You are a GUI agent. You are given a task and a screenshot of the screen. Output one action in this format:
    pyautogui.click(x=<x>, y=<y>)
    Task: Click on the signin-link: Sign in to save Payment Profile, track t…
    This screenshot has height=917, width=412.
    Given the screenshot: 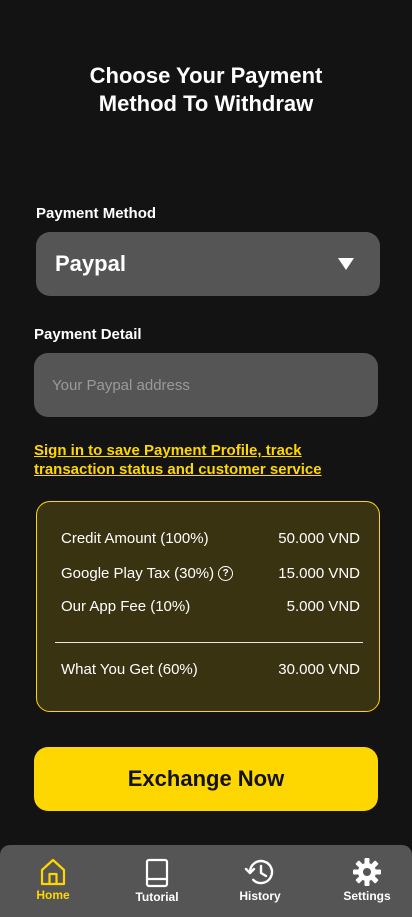 What is the action you would take?
    pyautogui.click(x=199, y=460)
    